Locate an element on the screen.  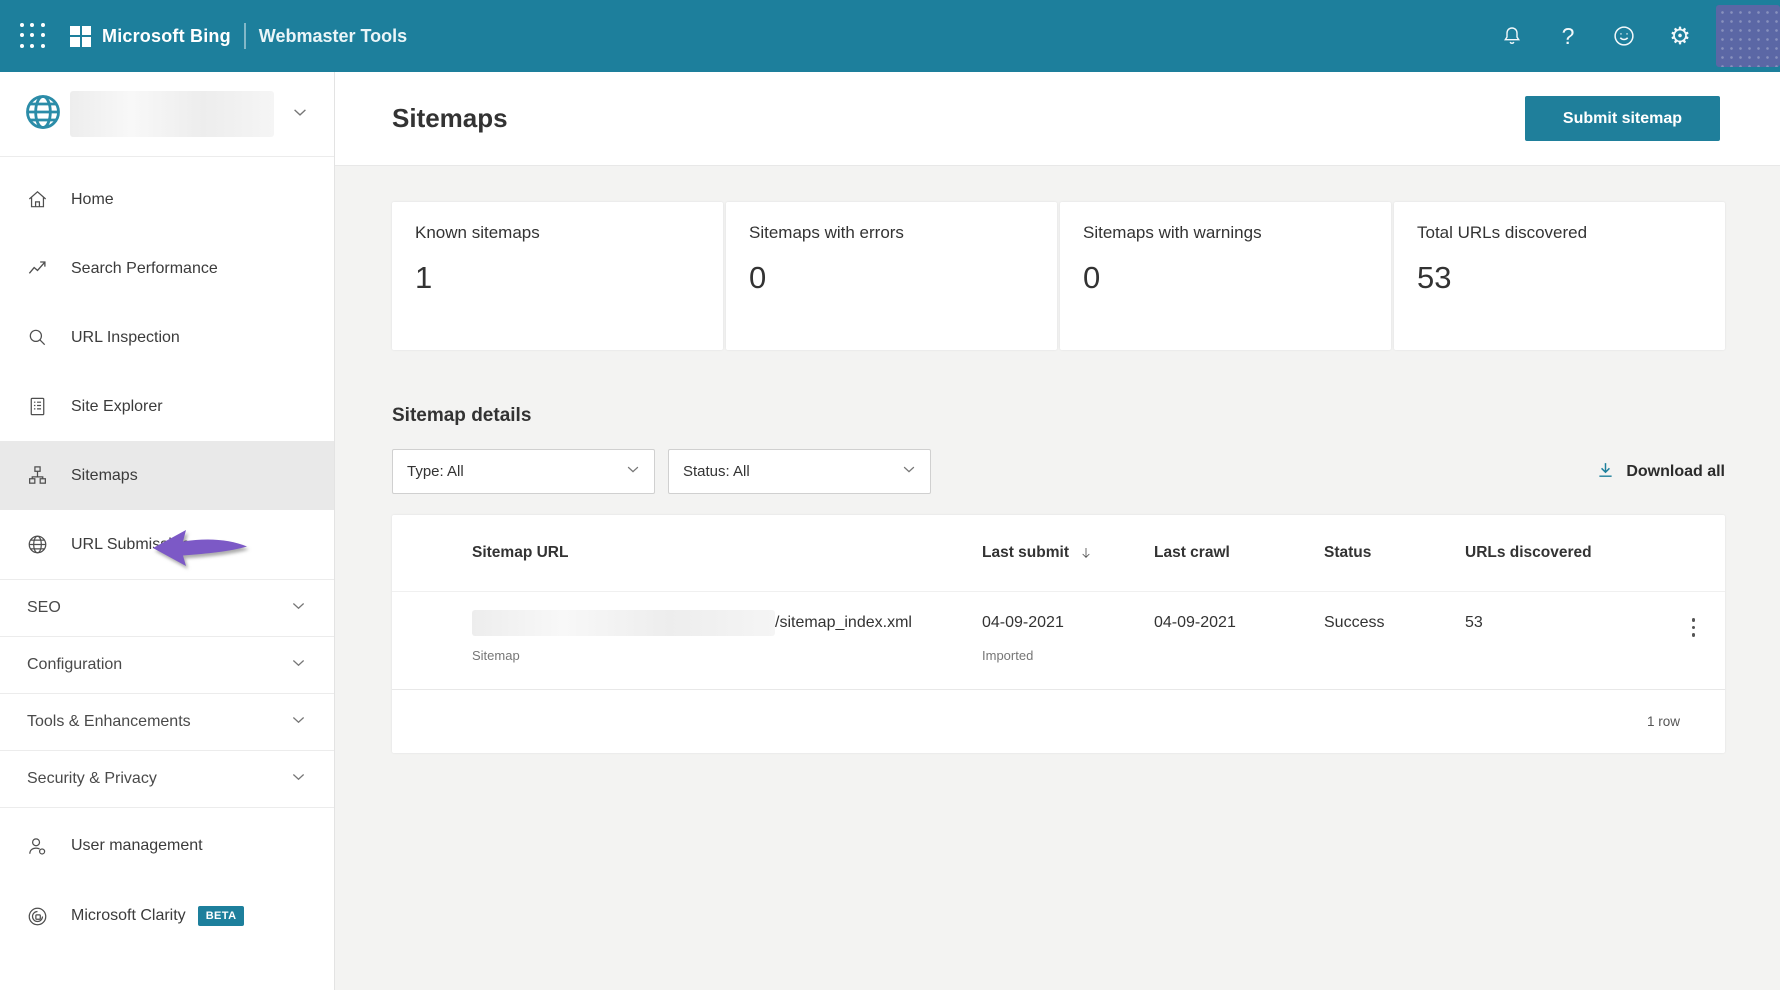
clarity-icon is located at coordinates (37, 916).